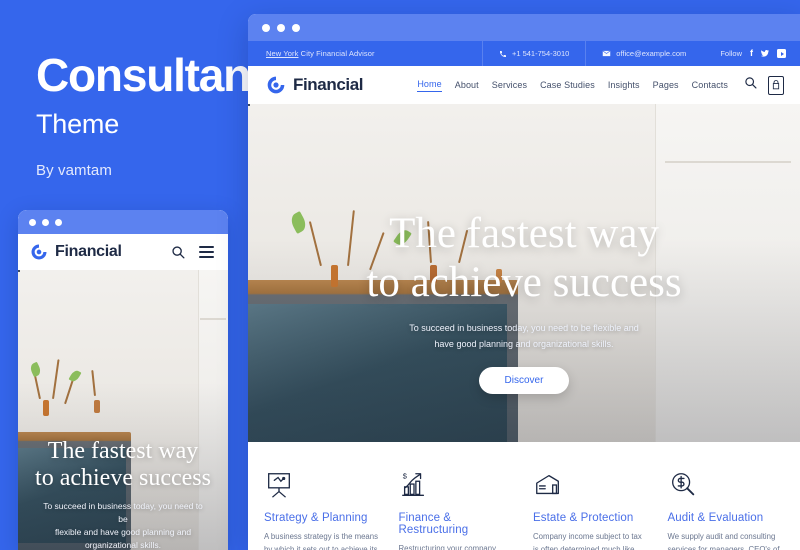 This screenshot has height=550, width=800. I want to click on mobile-hero-heading-line2: to achieve success, so click(123, 477).